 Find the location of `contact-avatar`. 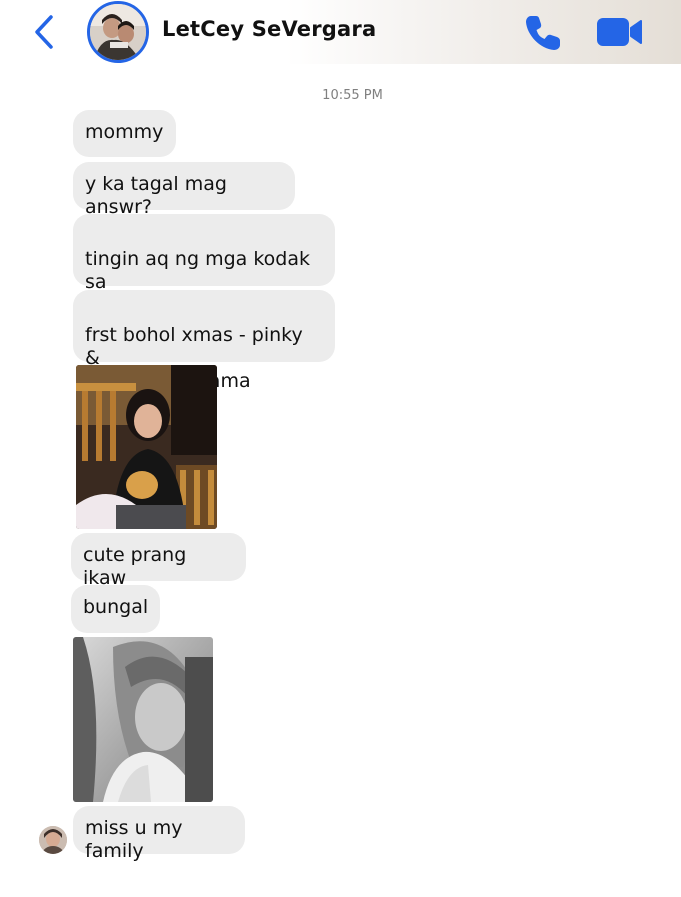

contact-avatar is located at coordinates (118, 32).